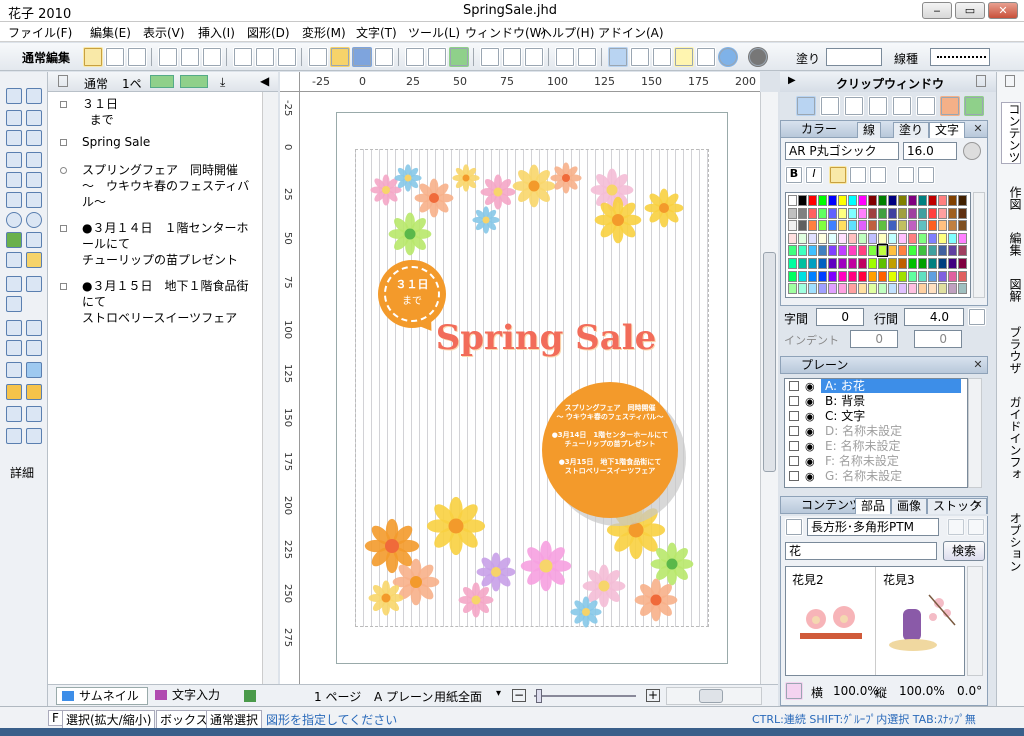  What do you see at coordinates (93, 57) in the screenshot?
I see `edit-mode-icon` at bounding box center [93, 57].